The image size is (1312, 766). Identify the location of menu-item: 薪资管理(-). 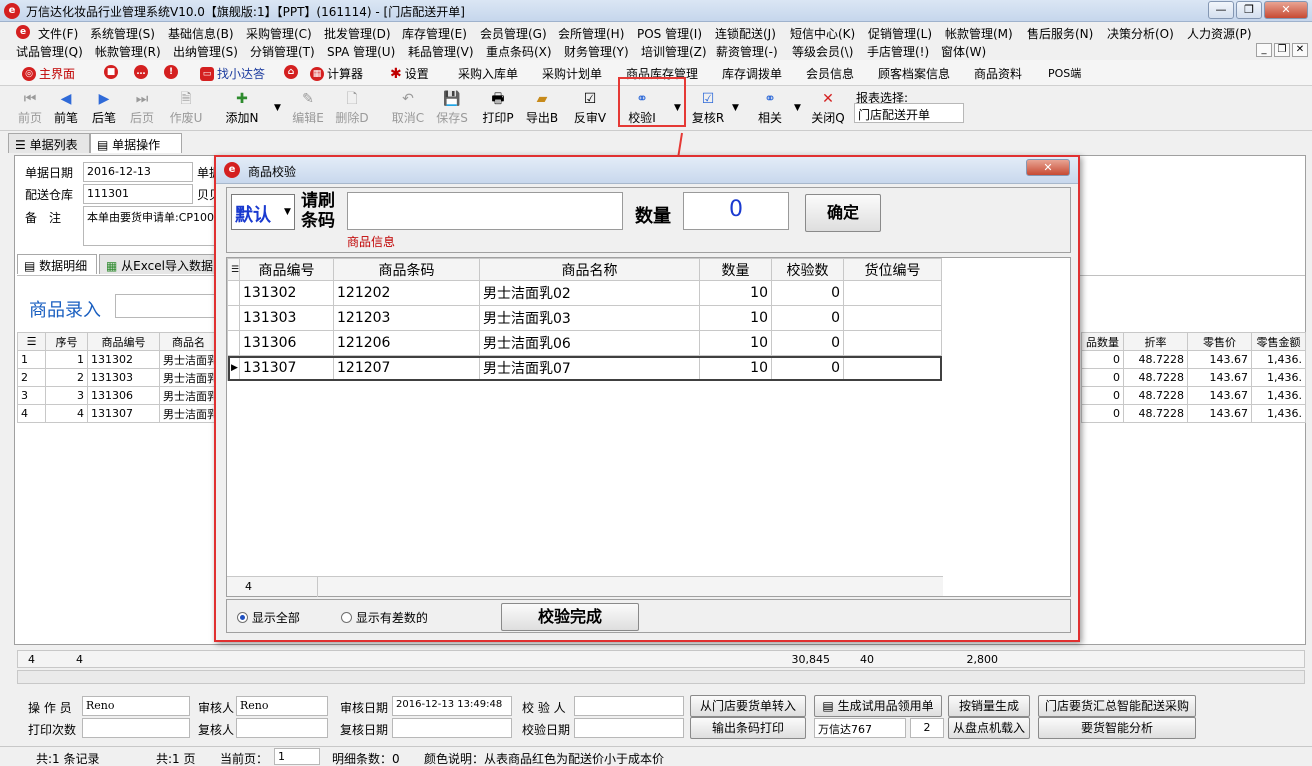
(747, 51).